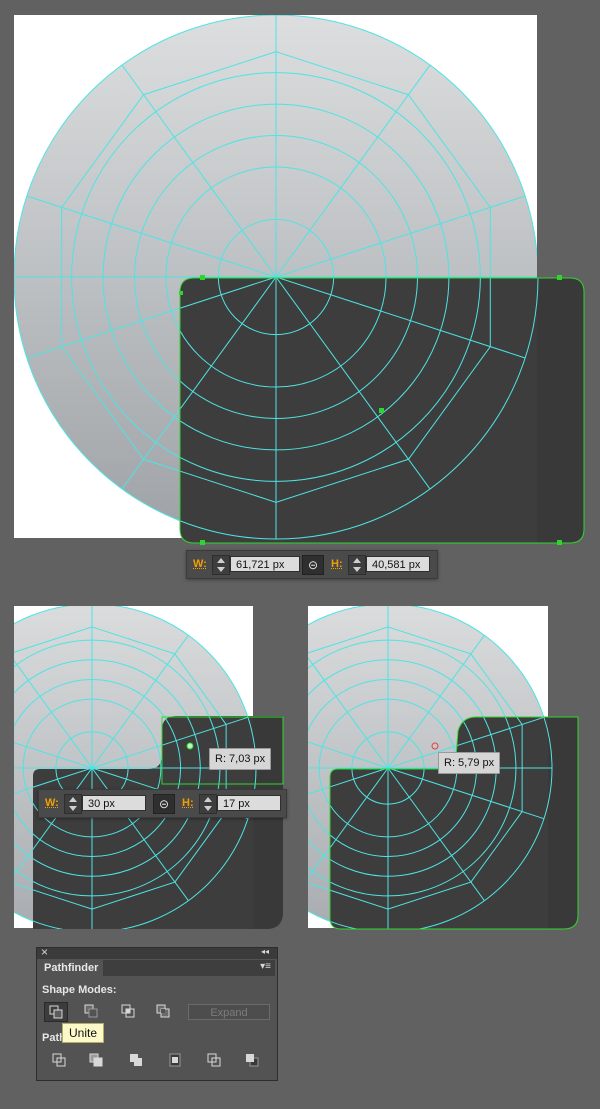 The height and width of the screenshot is (1109, 600). Describe the element at coordinates (189, 968) in the screenshot. I see `panel-tab-bar: ▾≡` at that location.